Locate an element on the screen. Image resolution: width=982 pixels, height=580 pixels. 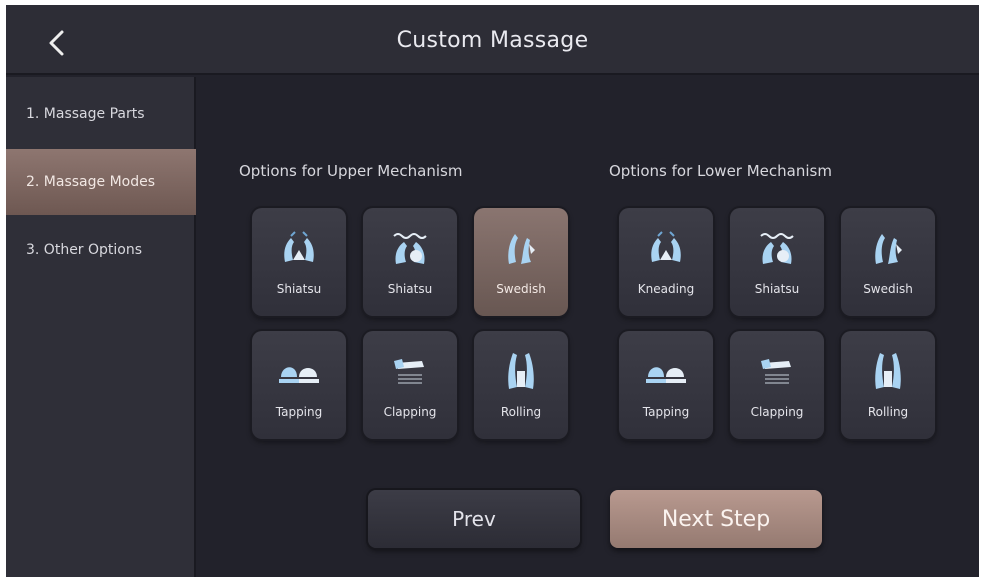
kneading-hands-icon is located at coordinates (666, 248).